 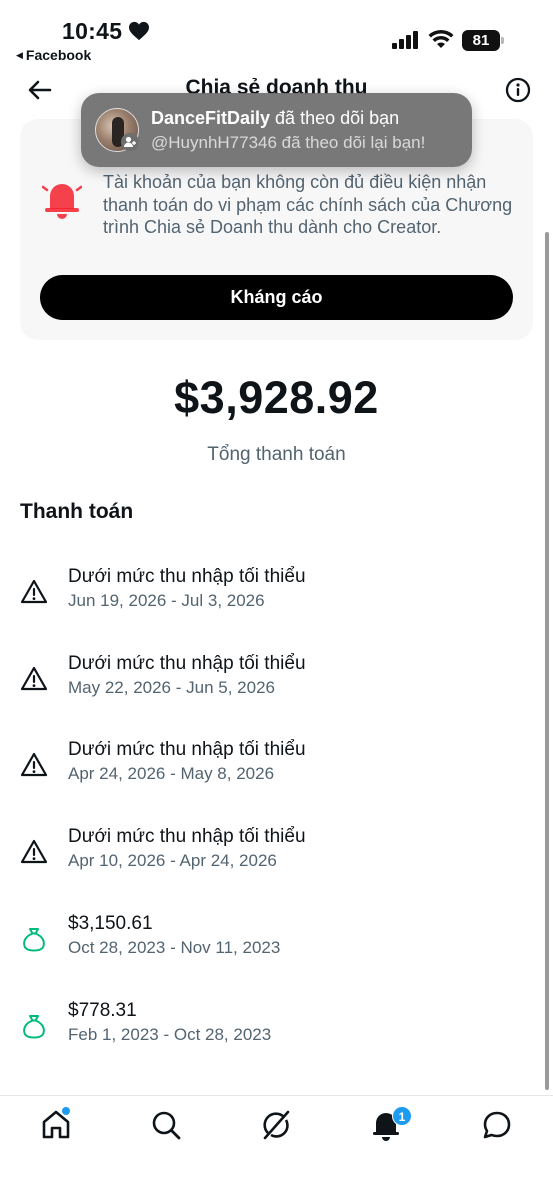 I want to click on toast-username: DanceFitDaily, so click(x=211, y=118).